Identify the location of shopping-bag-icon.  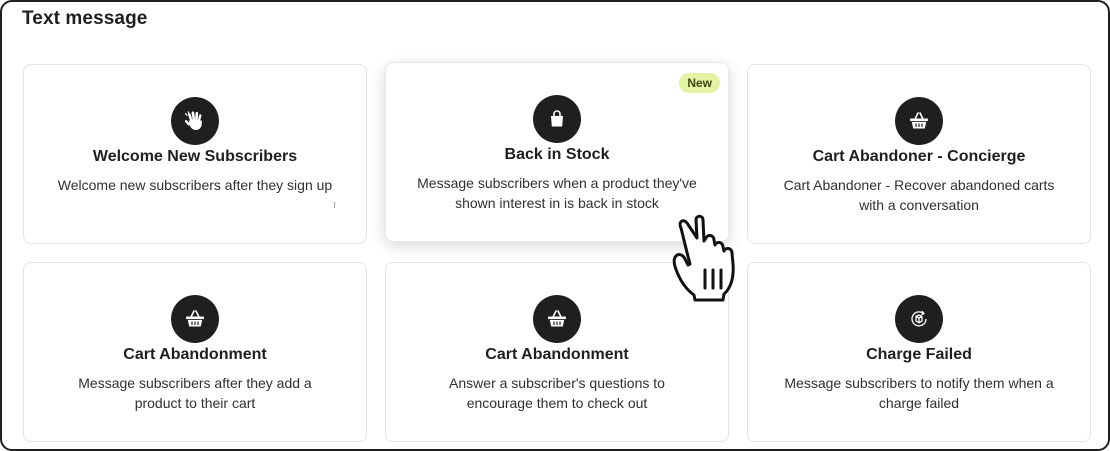
(557, 119).